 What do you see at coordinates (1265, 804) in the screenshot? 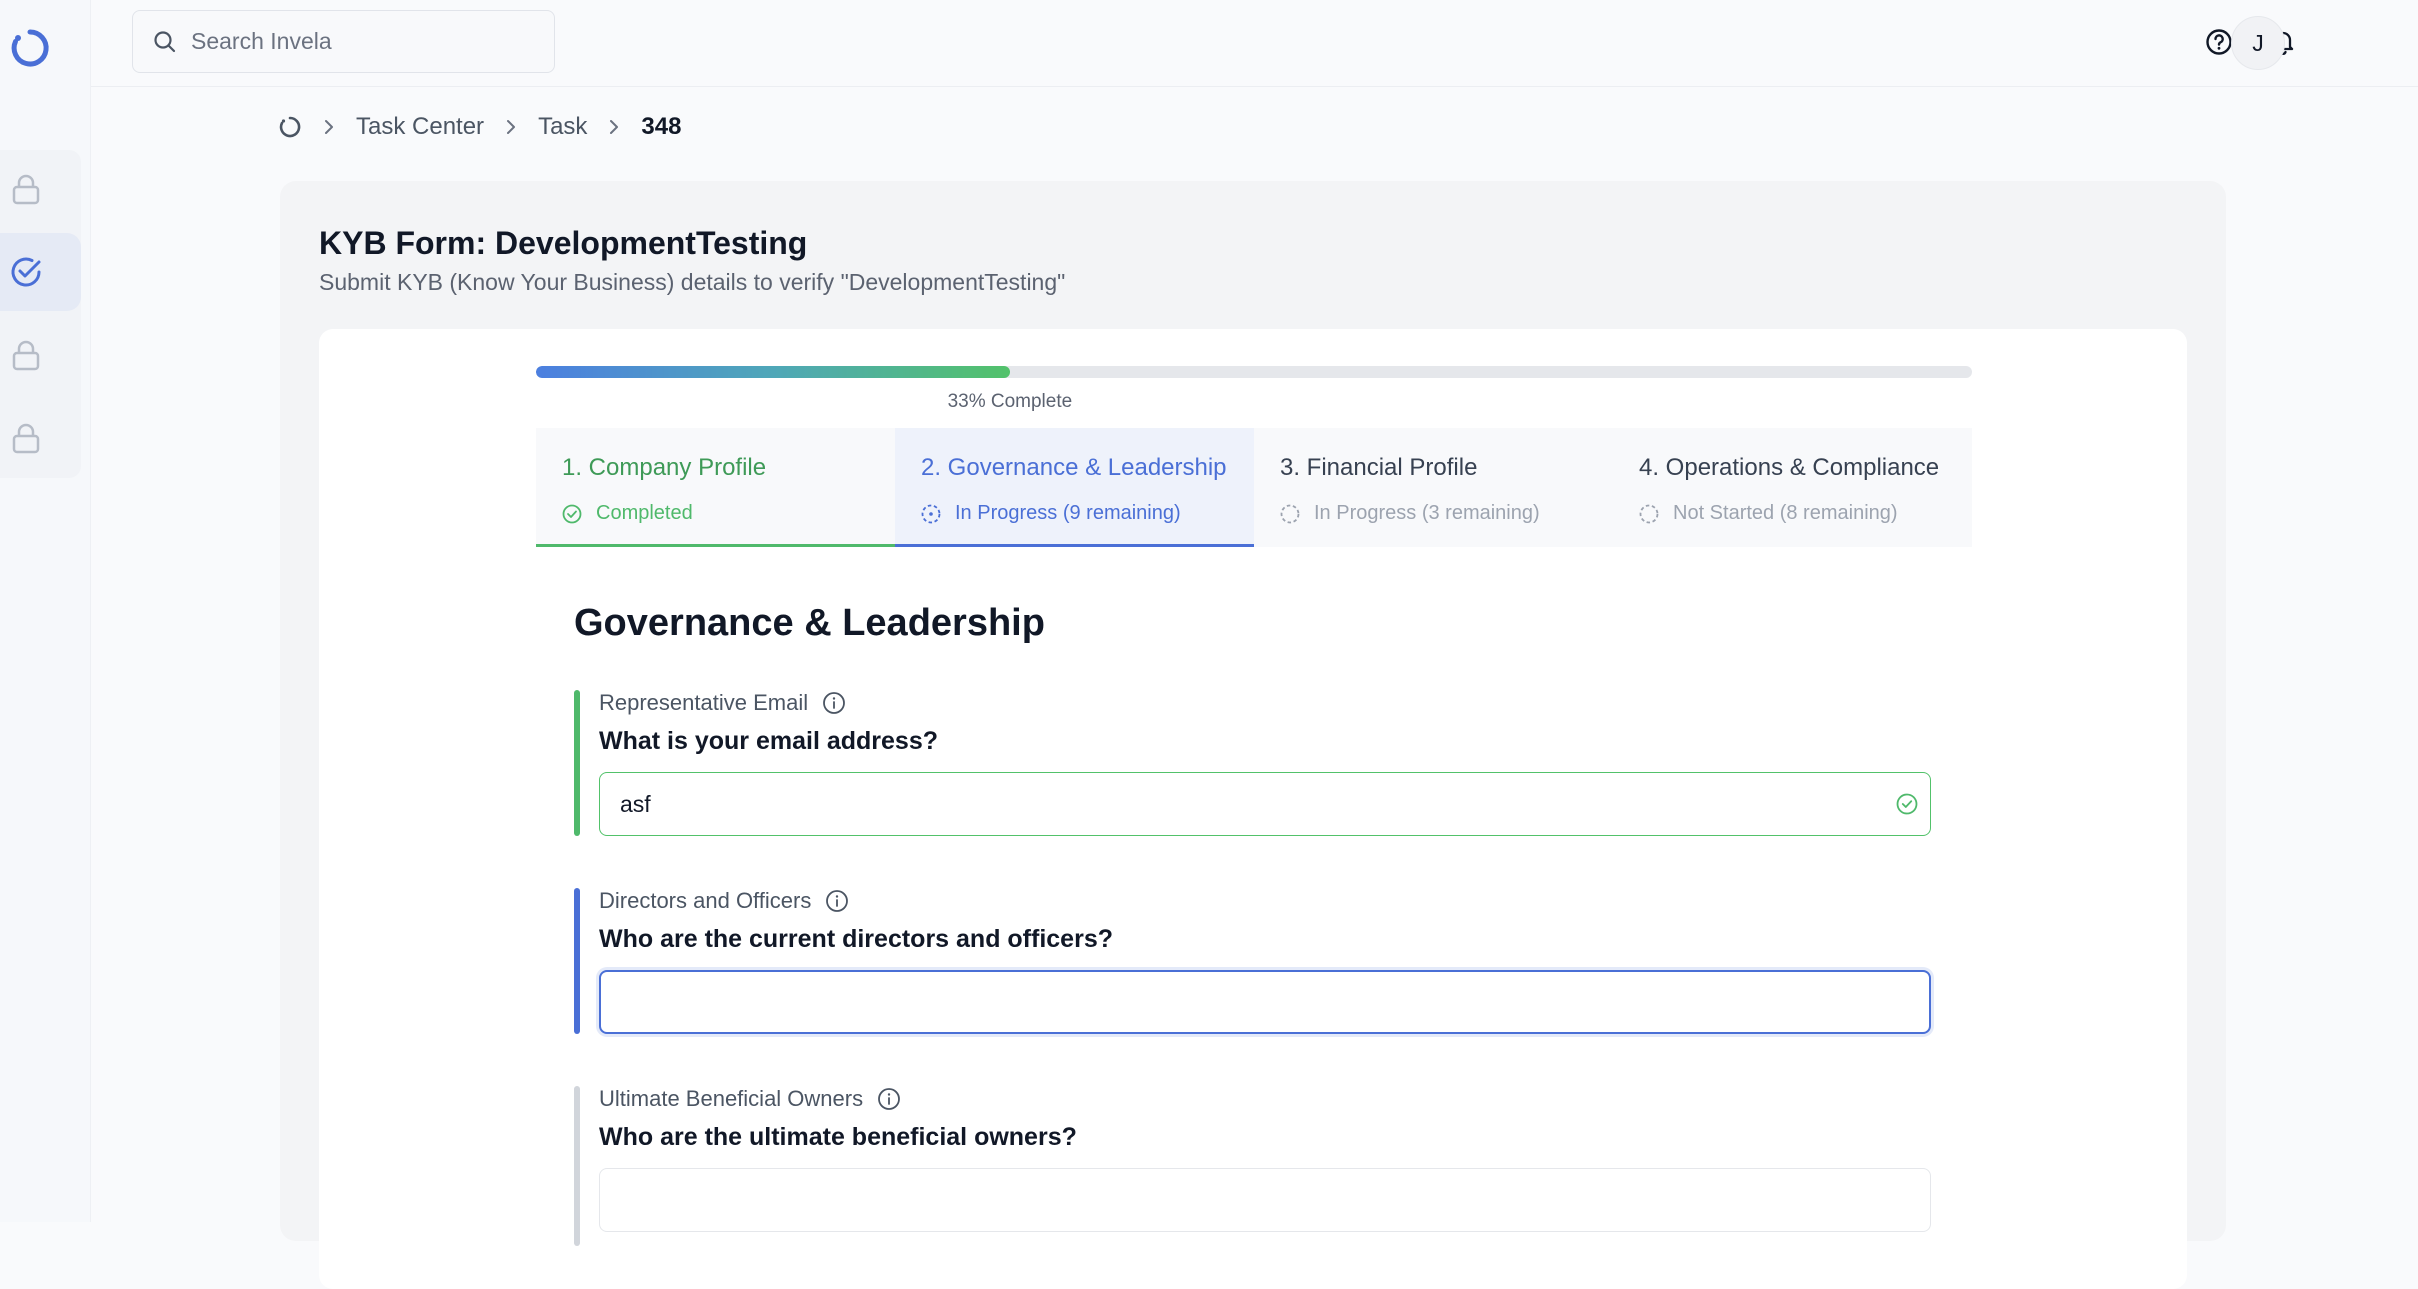
I see `email-input` at bounding box center [1265, 804].